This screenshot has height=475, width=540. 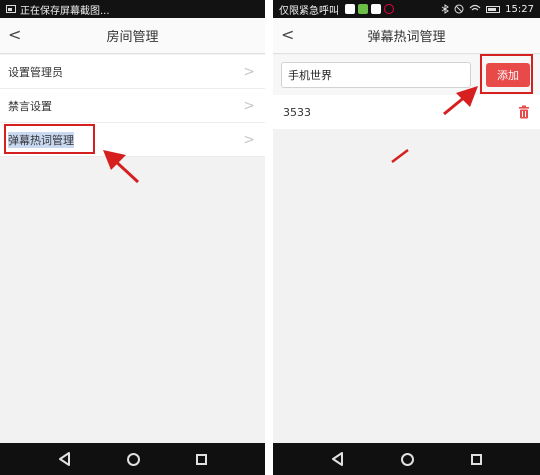 I want to click on page-title: 房间管理, so click(x=132, y=37).